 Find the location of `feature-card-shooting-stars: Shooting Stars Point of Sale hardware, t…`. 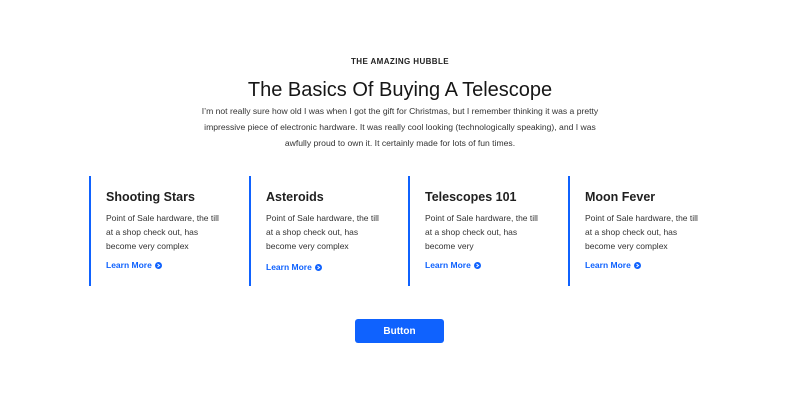

feature-card-shooting-stars: Shooting Stars Point of Sale hardware, t… is located at coordinates (164, 231).